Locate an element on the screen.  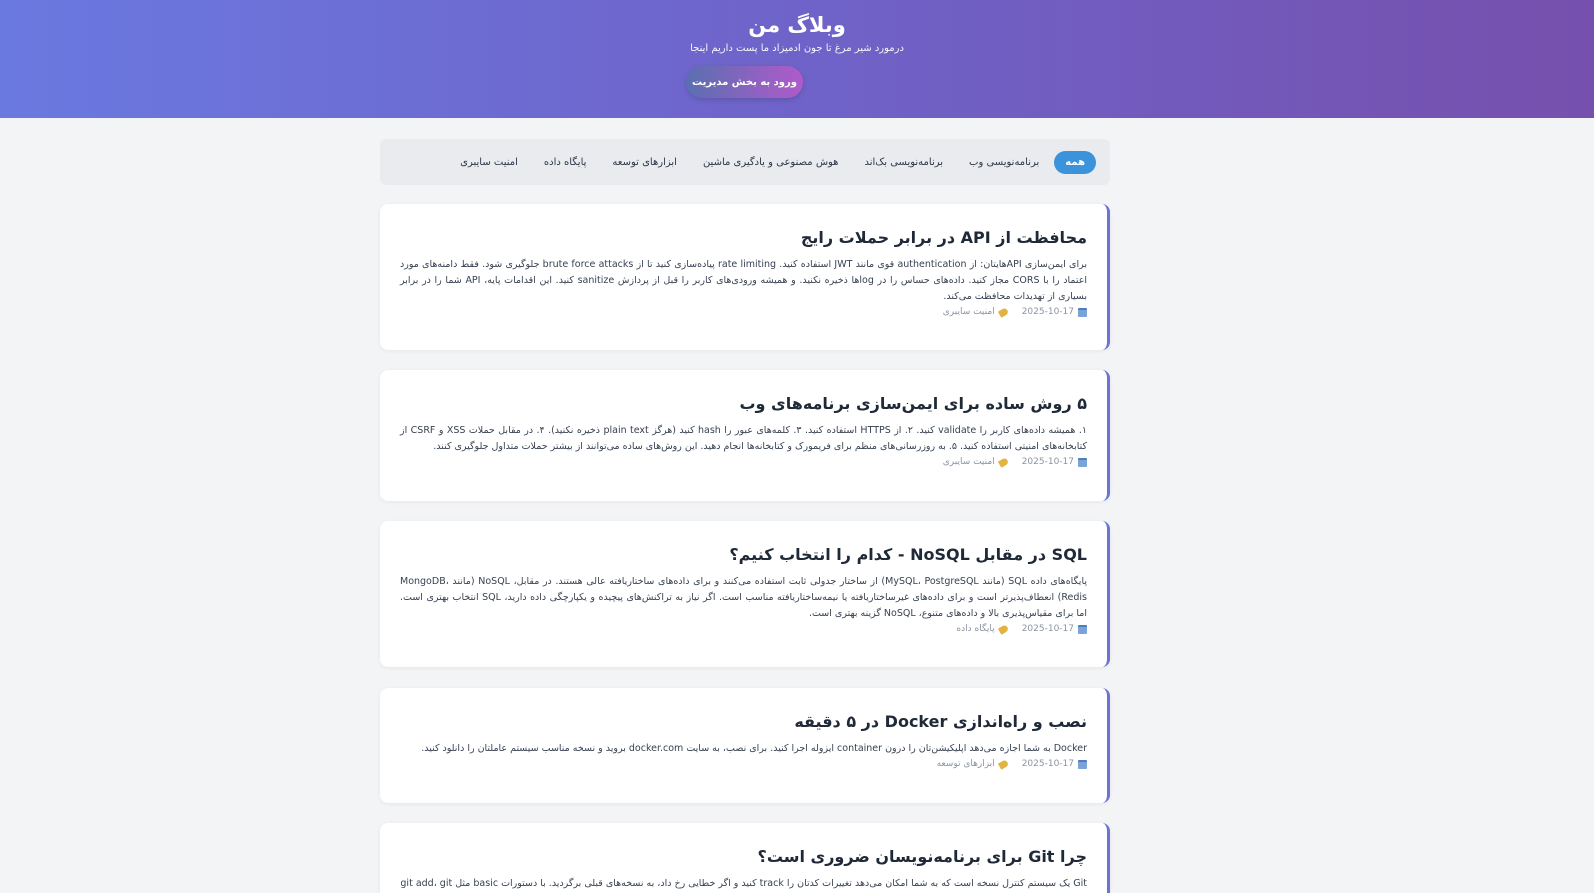
post-category: پایگاه داده is located at coordinates (982, 629).